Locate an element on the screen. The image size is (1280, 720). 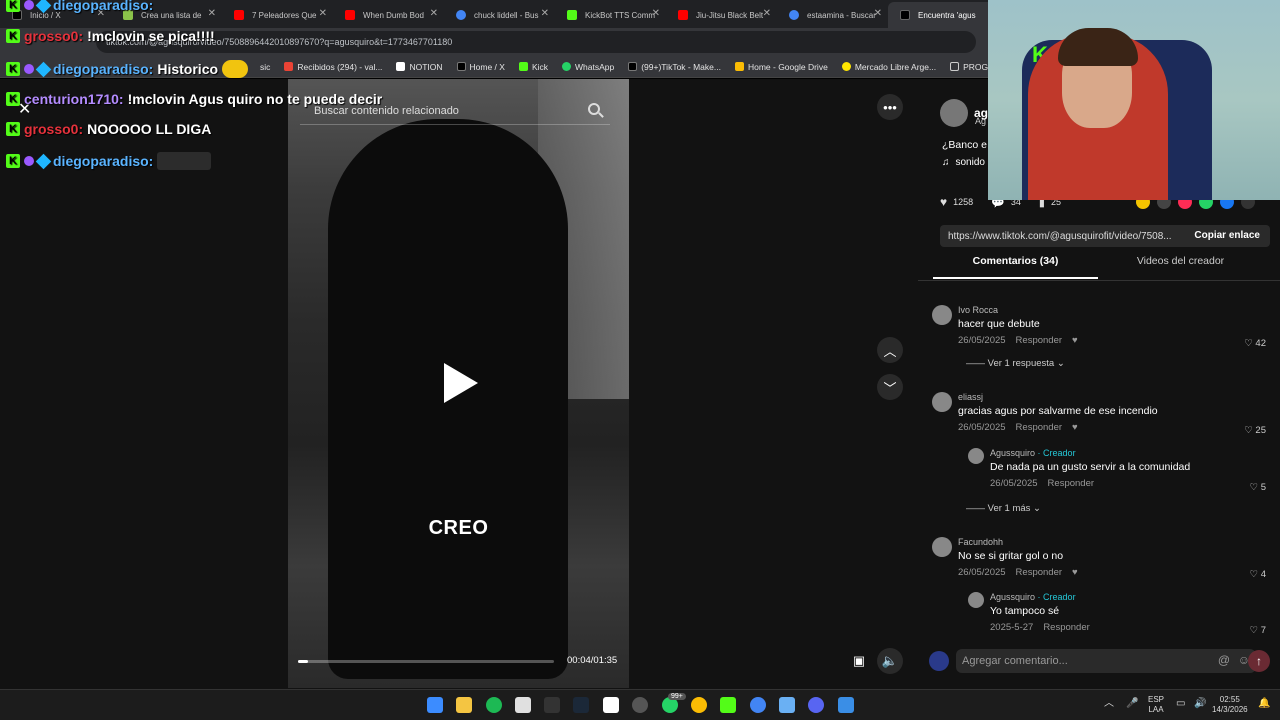
comment-input: Agregar comentario... @ ☺ is located at coordinates (1106, 661).